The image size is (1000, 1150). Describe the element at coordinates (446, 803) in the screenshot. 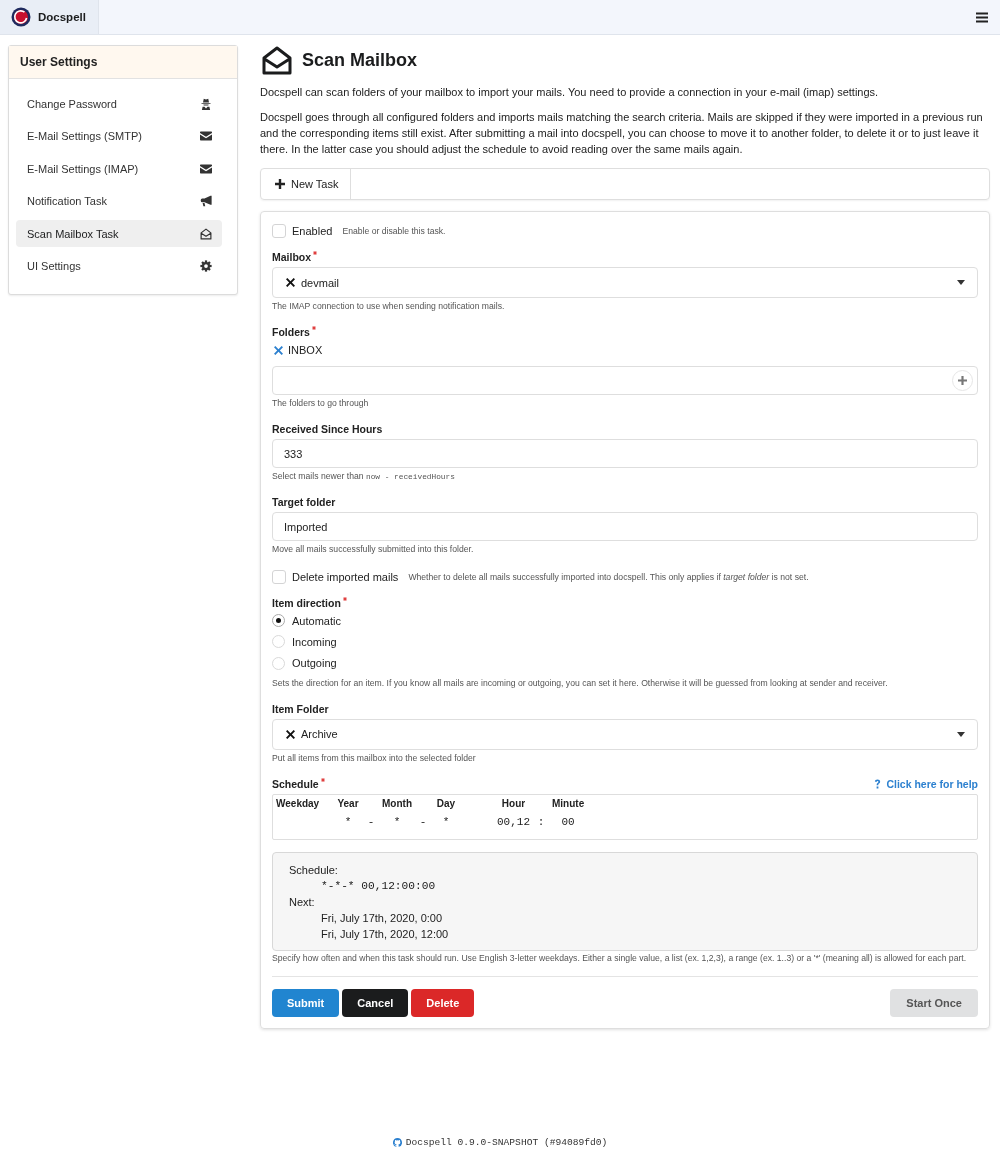

I see `schedule-column-header: Day` at that location.